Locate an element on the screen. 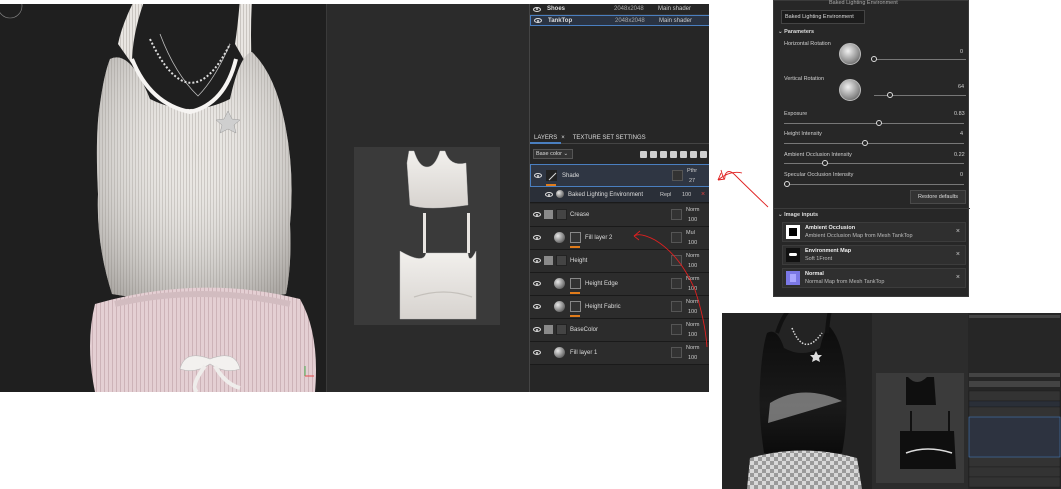  annotation-overlay is located at coordinates (701, 258).